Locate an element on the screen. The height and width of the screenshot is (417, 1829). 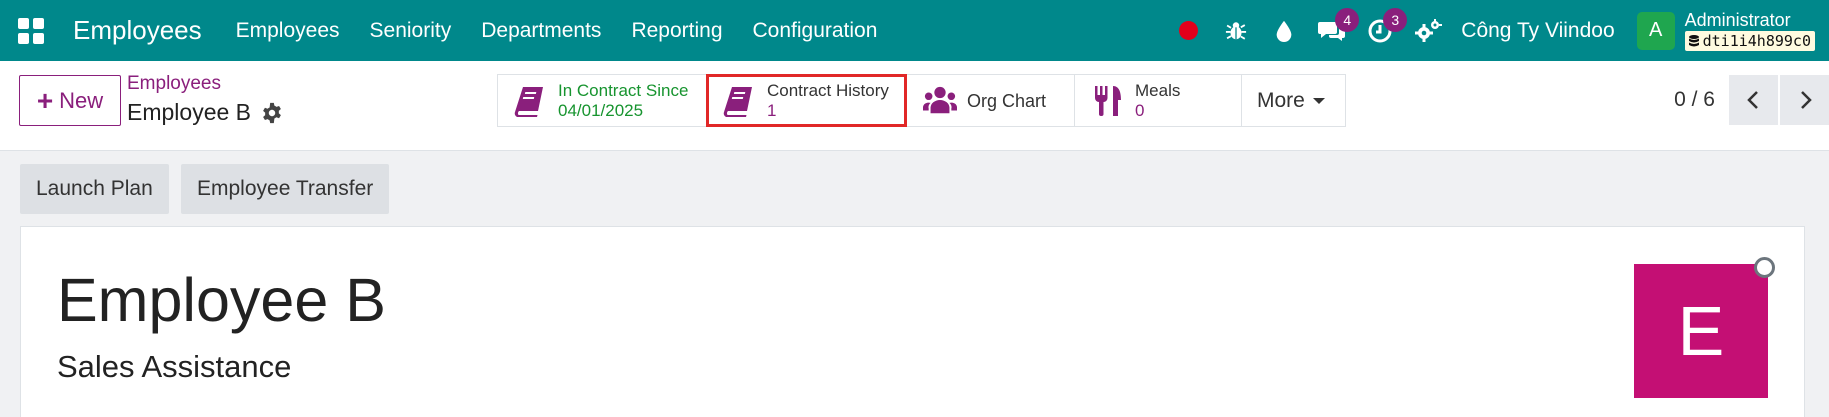
user-name: Administrator is located at coordinates (1737, 20).